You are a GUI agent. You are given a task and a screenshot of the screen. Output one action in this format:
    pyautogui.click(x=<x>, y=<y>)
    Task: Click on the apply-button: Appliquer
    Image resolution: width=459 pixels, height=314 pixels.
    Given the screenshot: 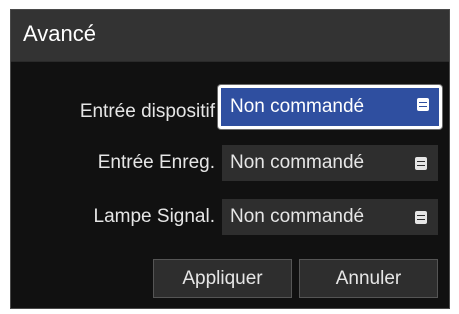 What is the action you would take?
    pyautogui.click(x=222, y=278)
    